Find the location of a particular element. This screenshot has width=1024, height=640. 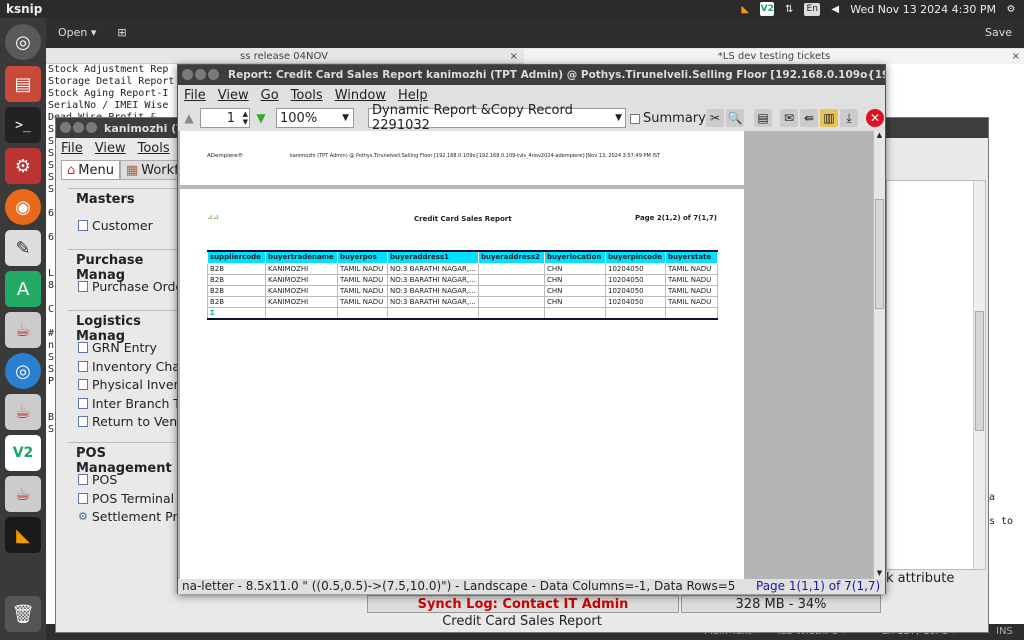

app-tray-icon: ◣ is located at coordinates (745, 9).